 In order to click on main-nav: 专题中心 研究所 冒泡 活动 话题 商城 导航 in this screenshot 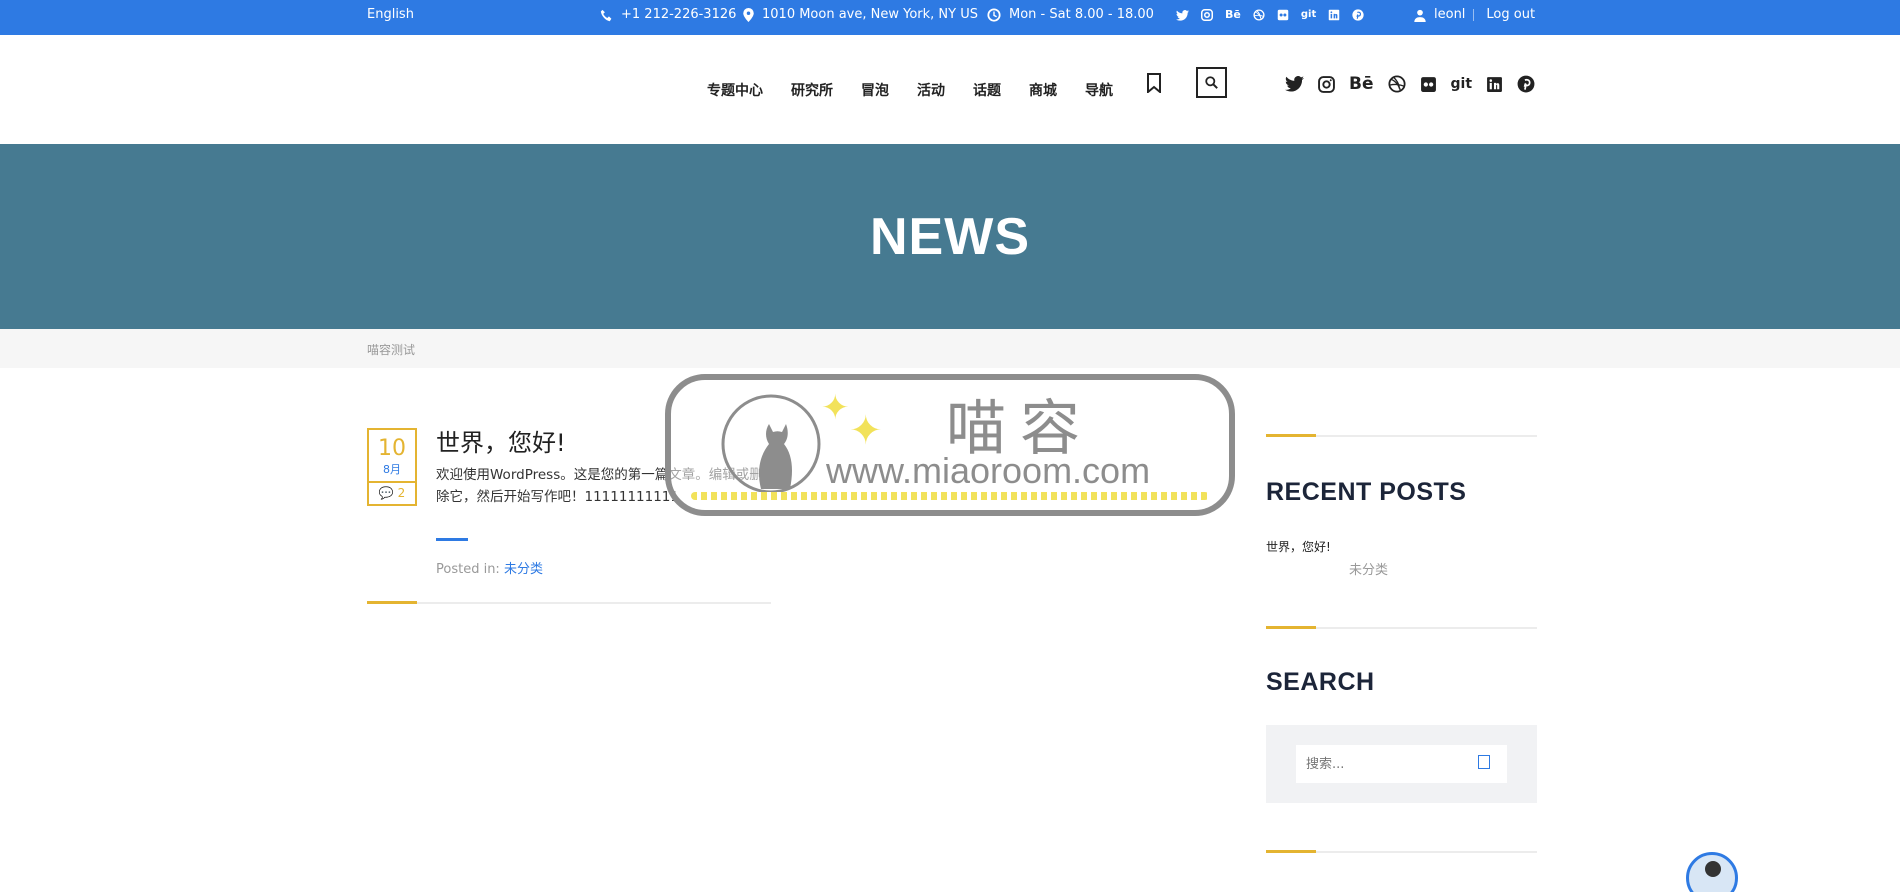, I will do `click(910, 89)`.